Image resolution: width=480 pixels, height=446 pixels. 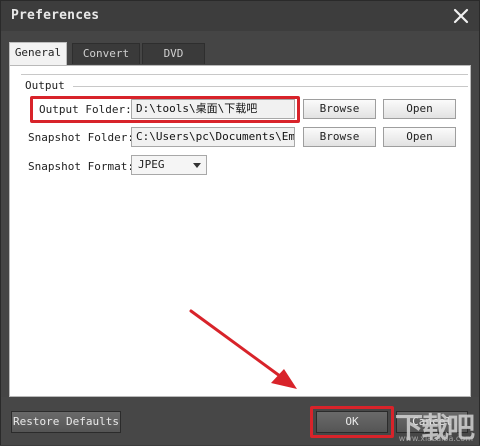 I want to click on snapshot-folder-field: C:\Users\pc\Documents\Emic, so click(x=213, y=137).